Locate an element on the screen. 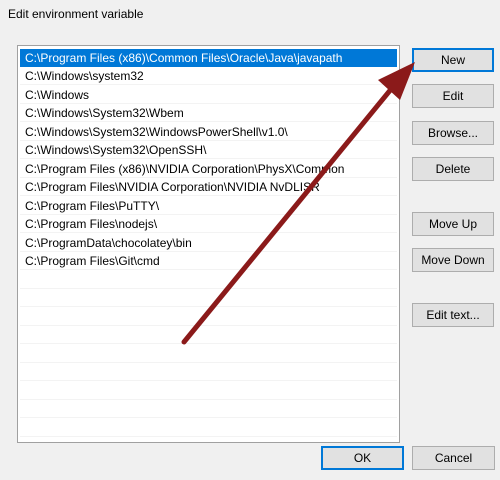 The height and width of the screenshot is (480, 500). delete-button: Delete is located at coordinates (453, 169).